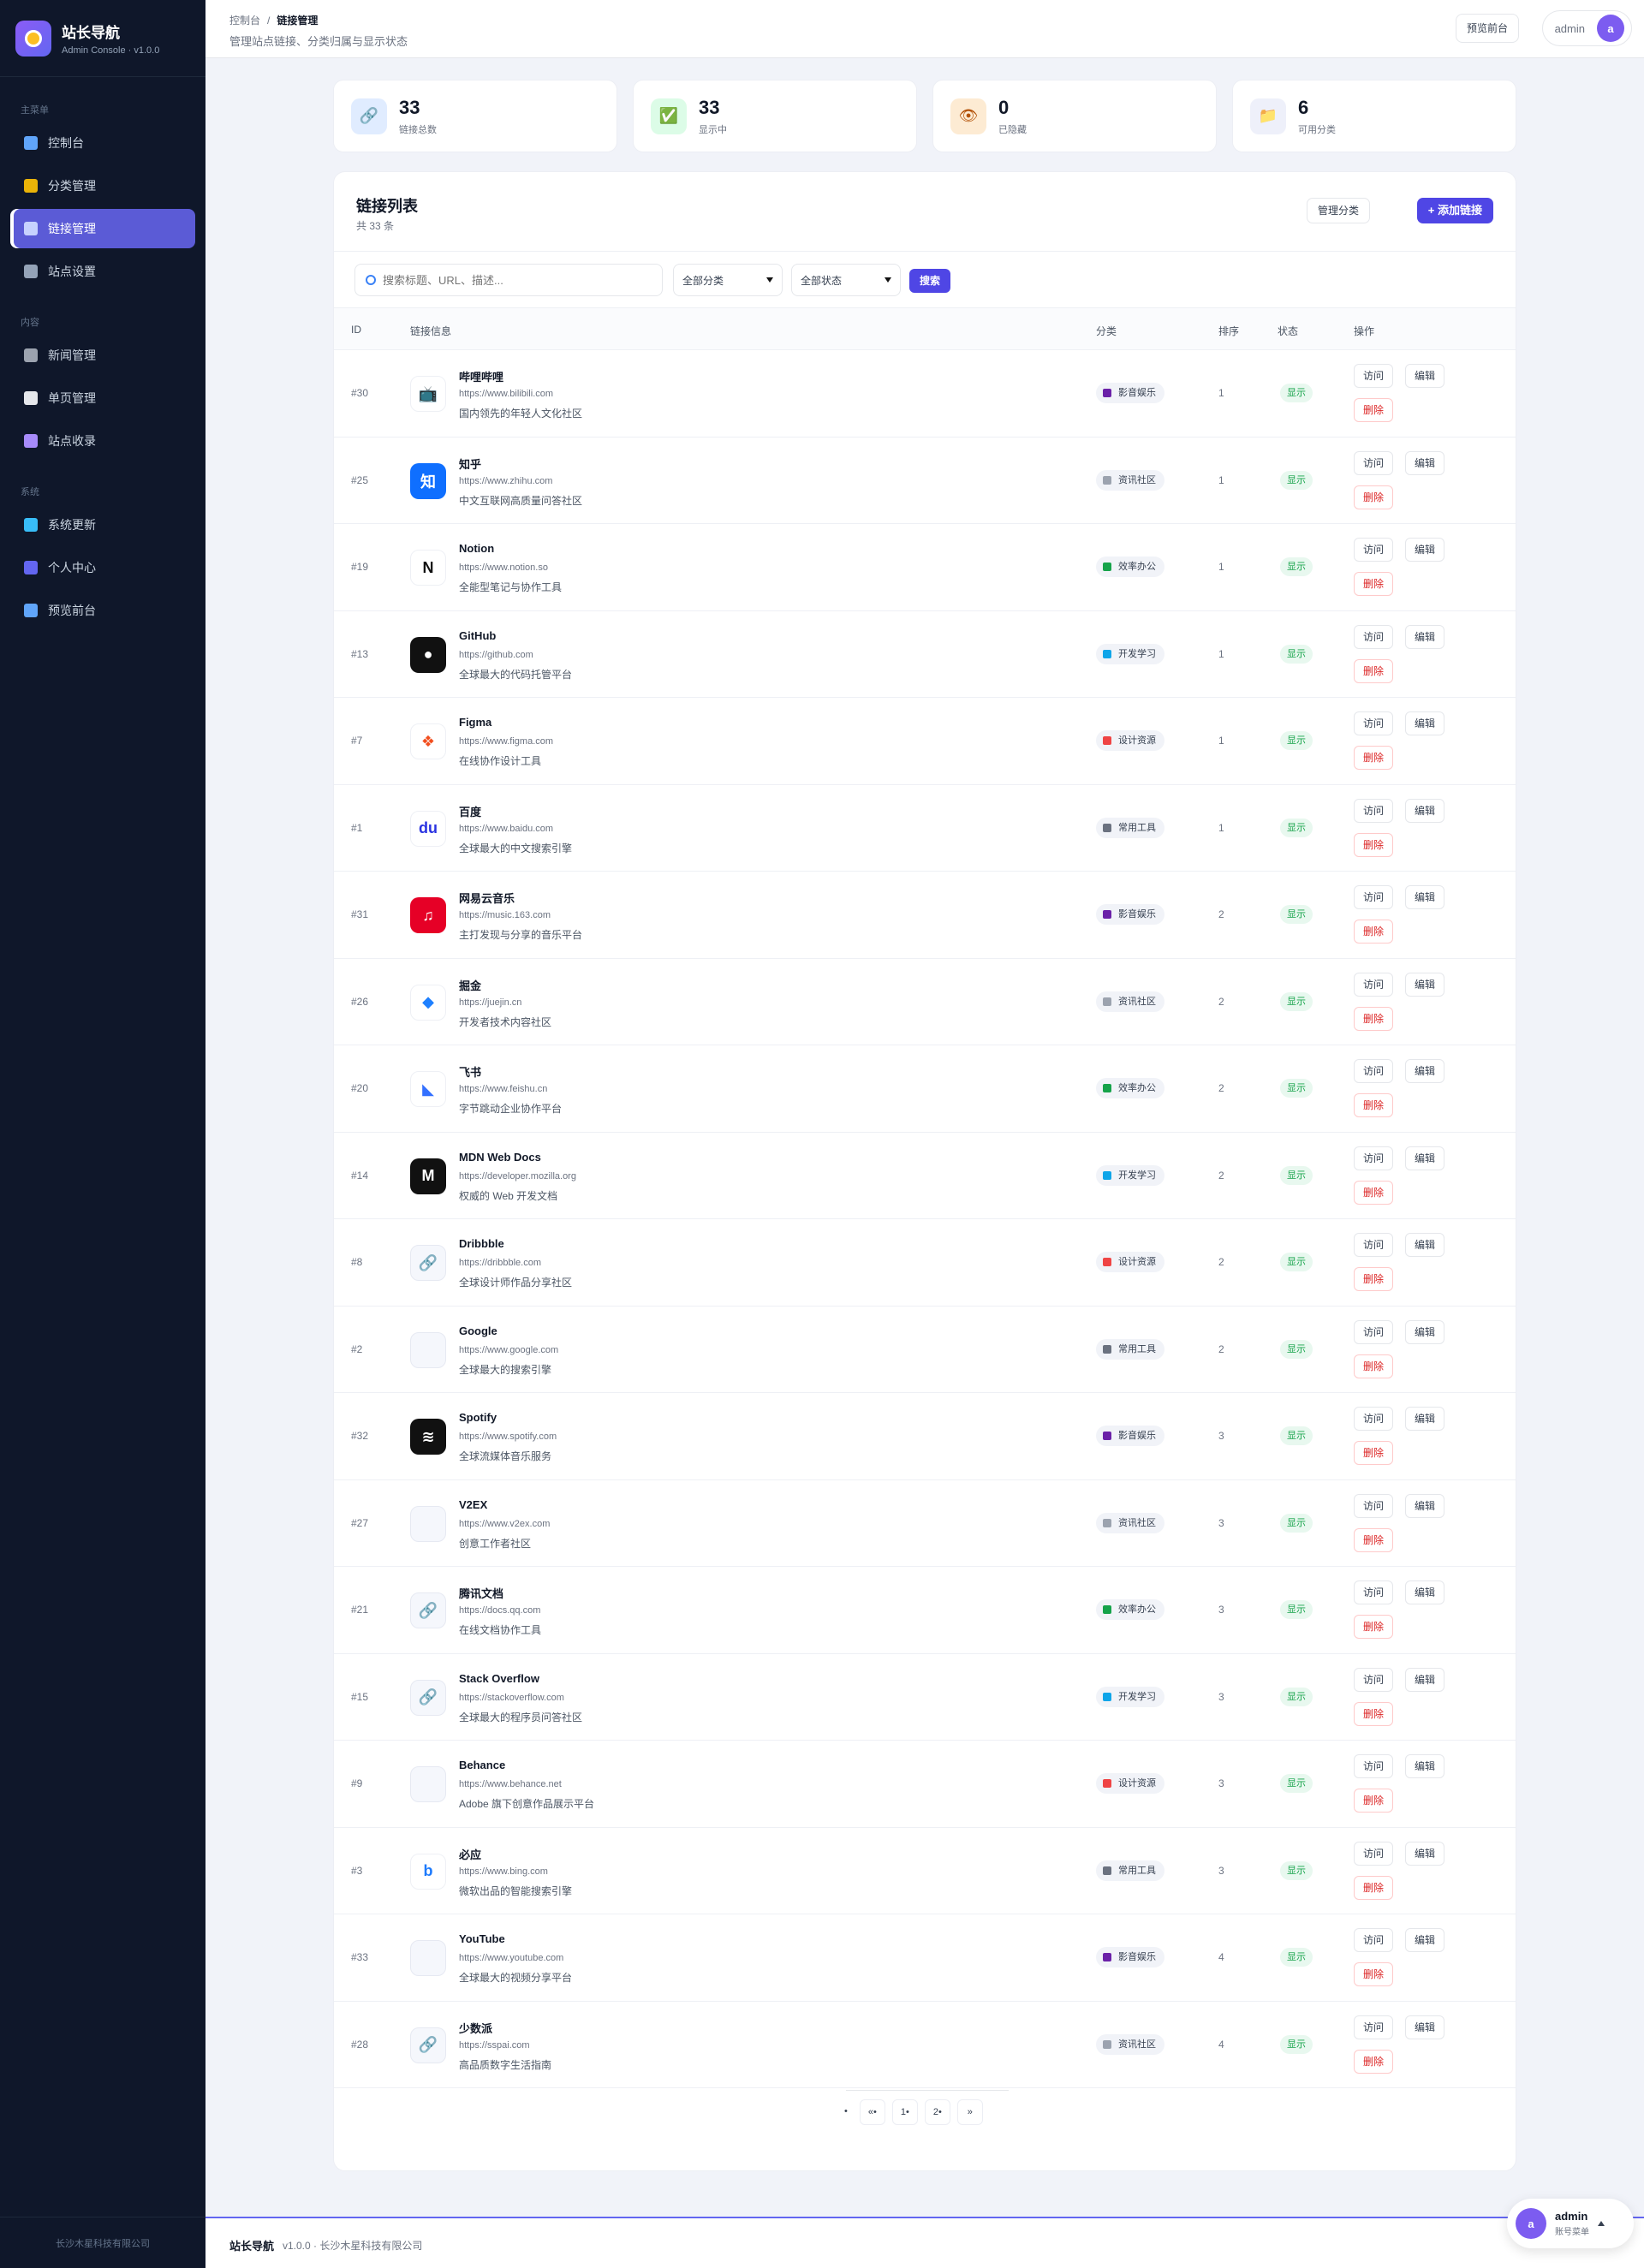  I want to click on search-button: 搜索, so click(930, 281).